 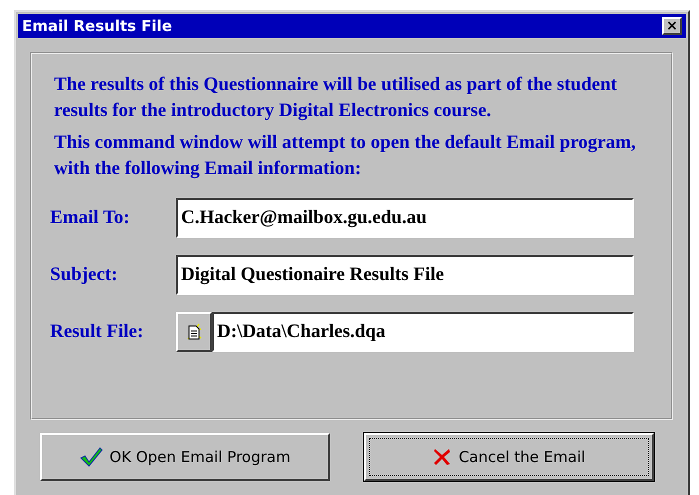 What do you see at coordinates (509, 457) in the screenshot?
I see `cancel-button: Cancel the Email` at bounding box center [509, 457].